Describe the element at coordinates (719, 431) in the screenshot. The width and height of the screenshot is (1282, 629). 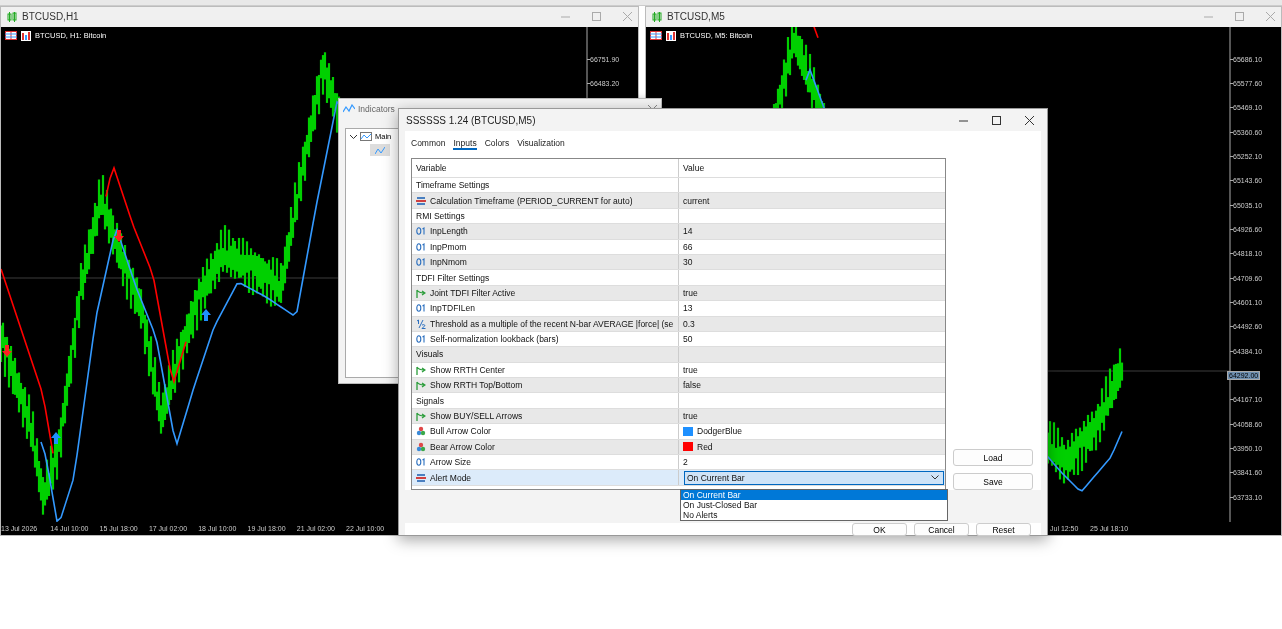
I see `parameter-value: DodgerBlue` at that location.